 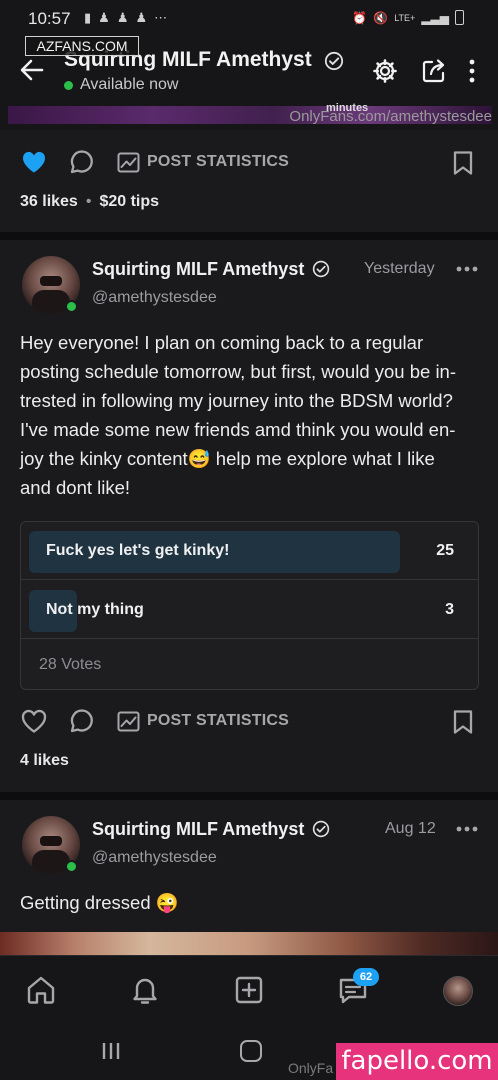 What do you see at coordinates (251, 1051) in the screenshot?
I see `home-button-icon` at bounding box center [251, 1051].